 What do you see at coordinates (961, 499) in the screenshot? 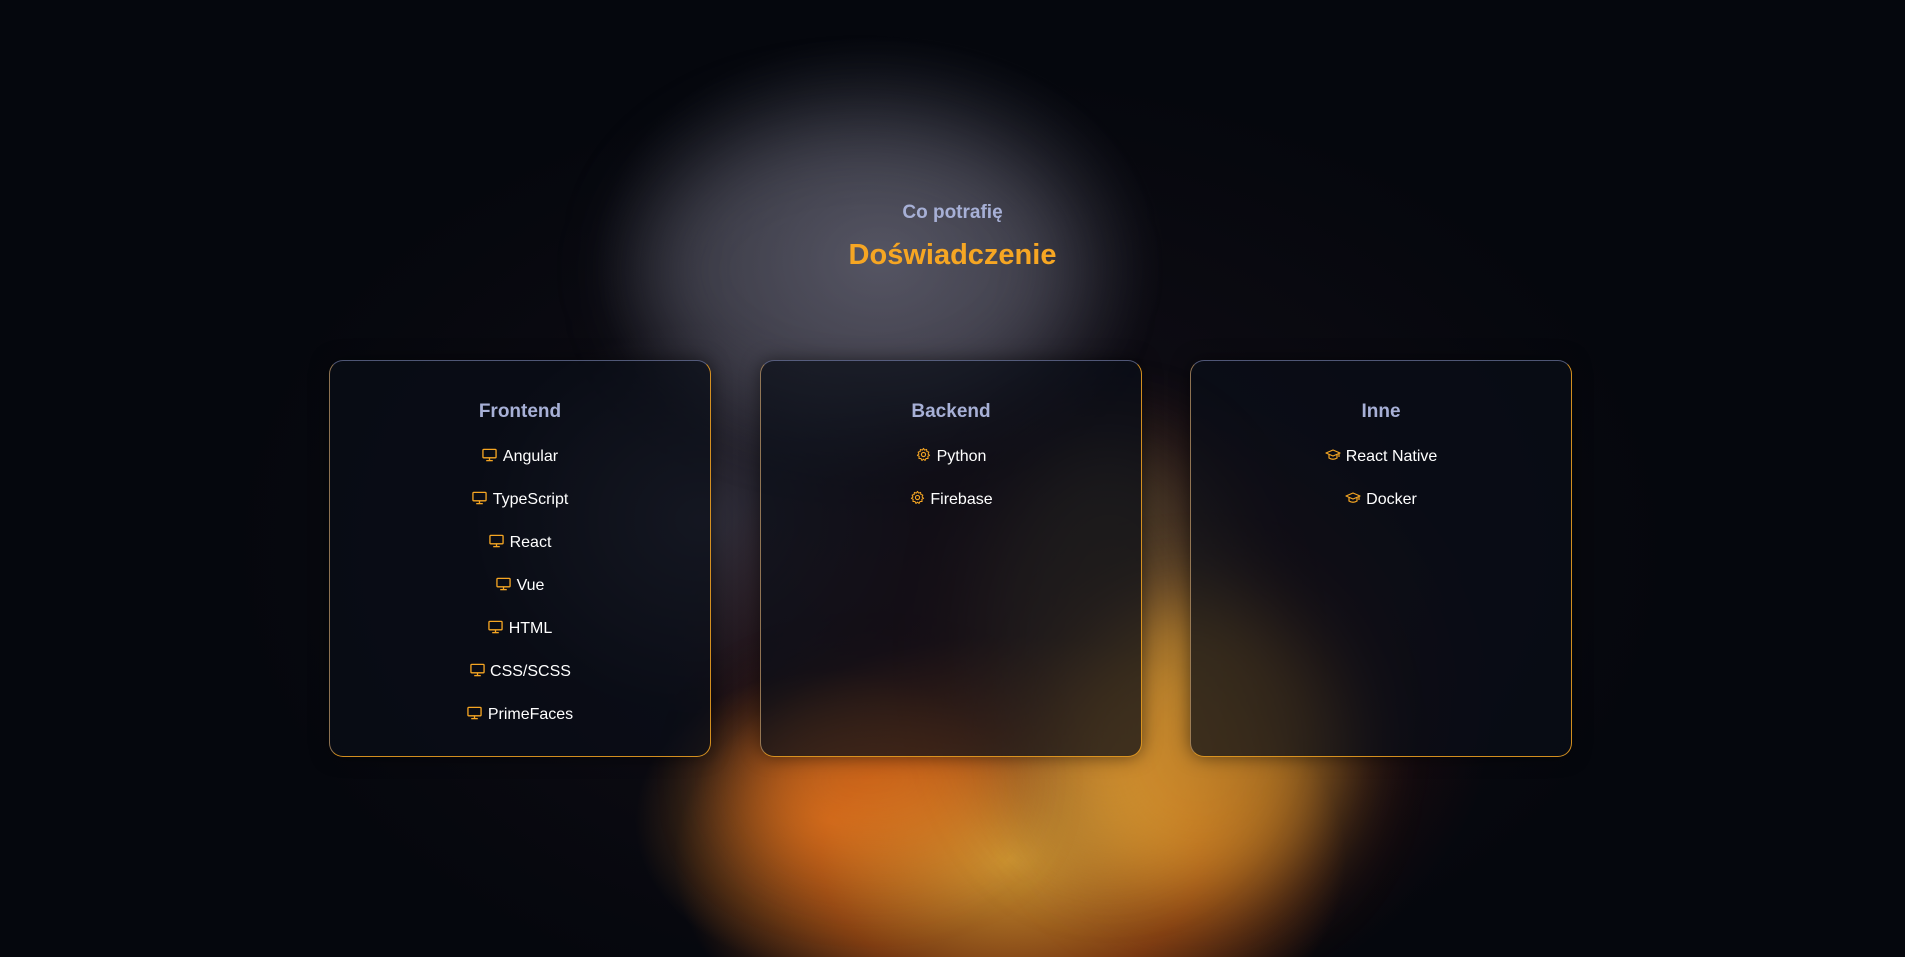
I see `skill-label: Firebase` at bounding box center [961, 499].